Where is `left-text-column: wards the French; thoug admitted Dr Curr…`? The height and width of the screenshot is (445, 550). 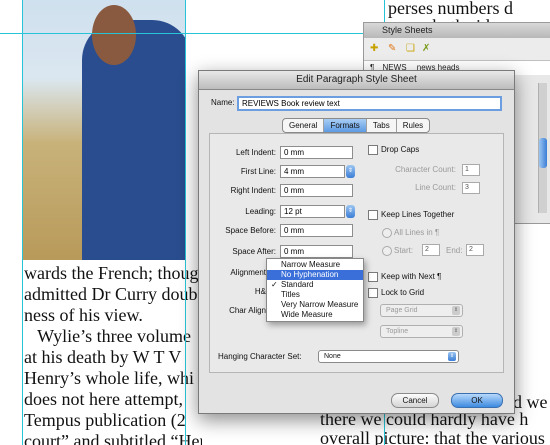 left-text-column: wards the French; thoug admitted Dr Curr… is located at coordinates (112, 352).